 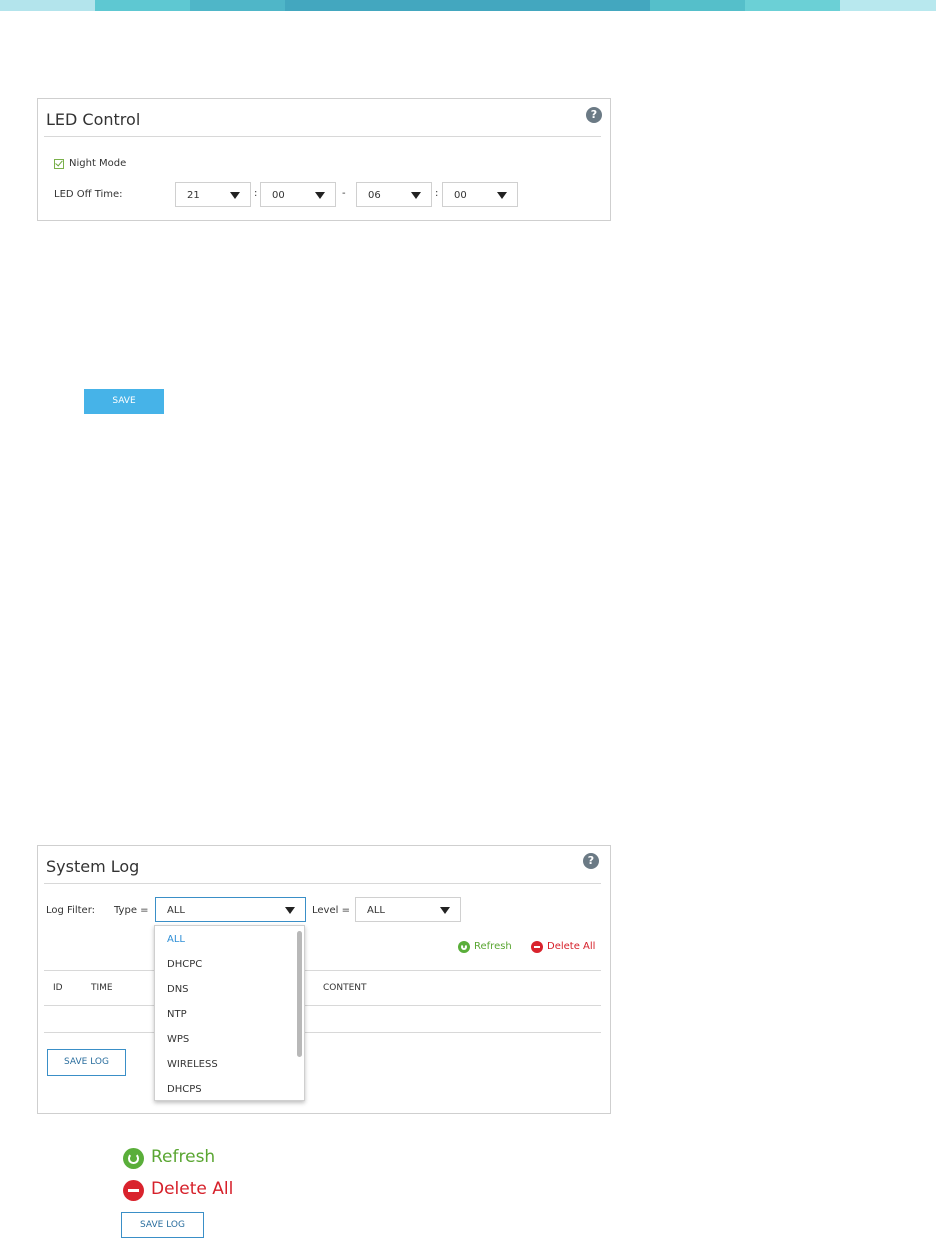 I want to click on type-filter-label: Type =, so click(x=131, y=910).